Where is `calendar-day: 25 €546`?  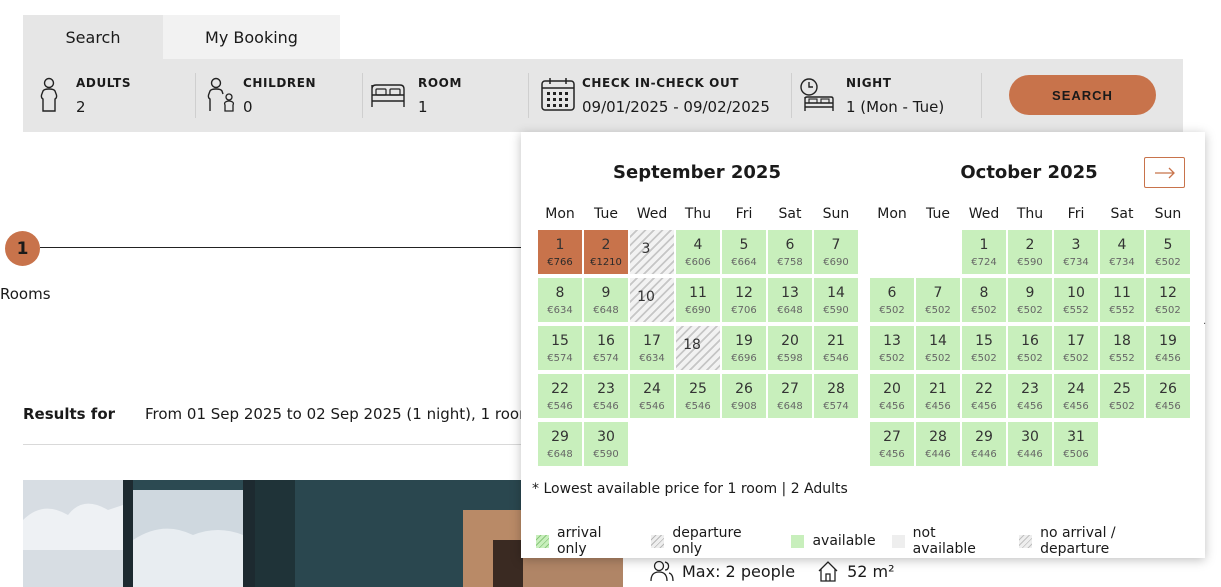 calendar-day: 25 €546 is located at coordinates (698, 396).